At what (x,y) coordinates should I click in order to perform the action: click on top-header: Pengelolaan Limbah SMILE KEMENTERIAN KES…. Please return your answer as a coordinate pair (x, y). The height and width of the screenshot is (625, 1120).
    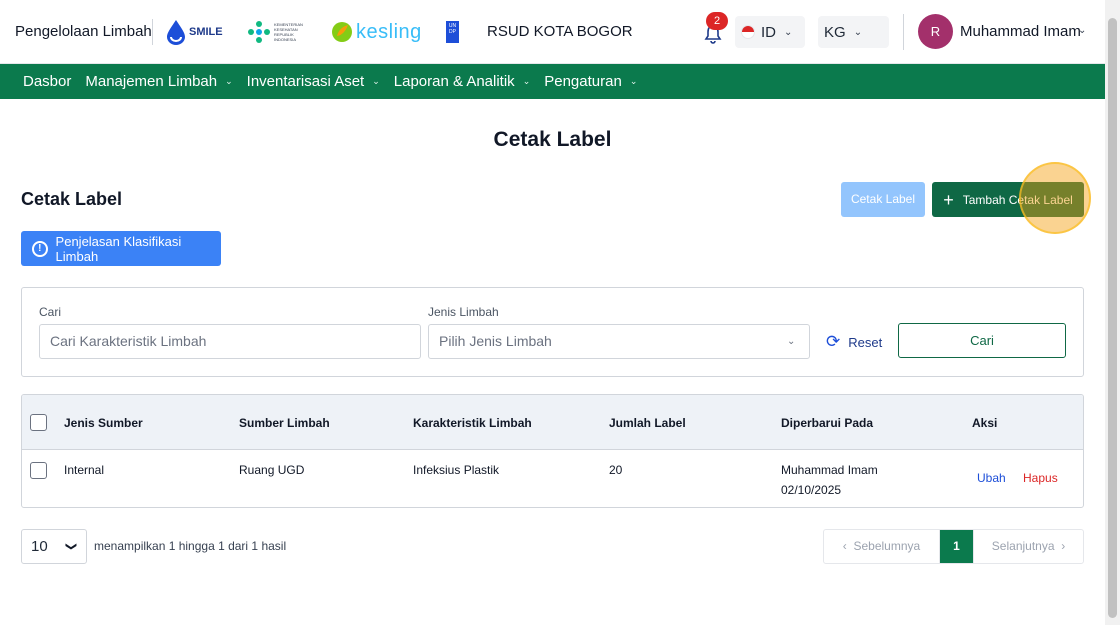
    Looking at the image, I should click on (552, 32).